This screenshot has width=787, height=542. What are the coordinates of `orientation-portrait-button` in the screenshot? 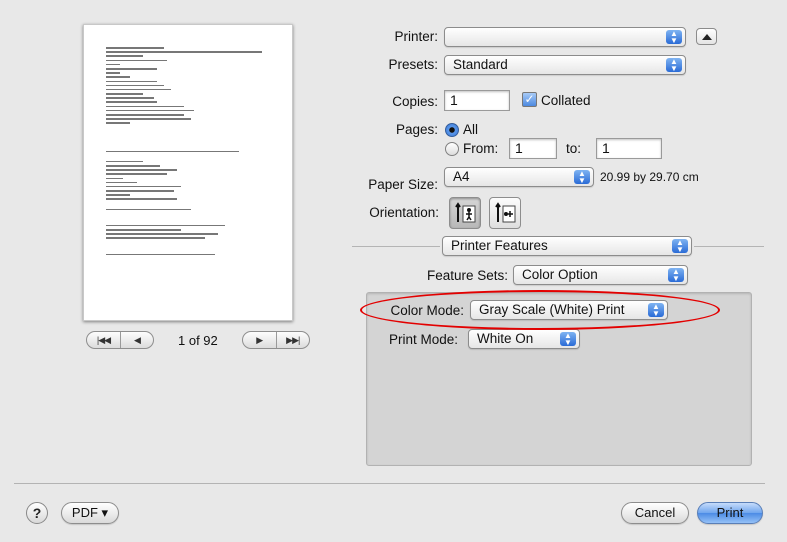 It's located at (465, 213).